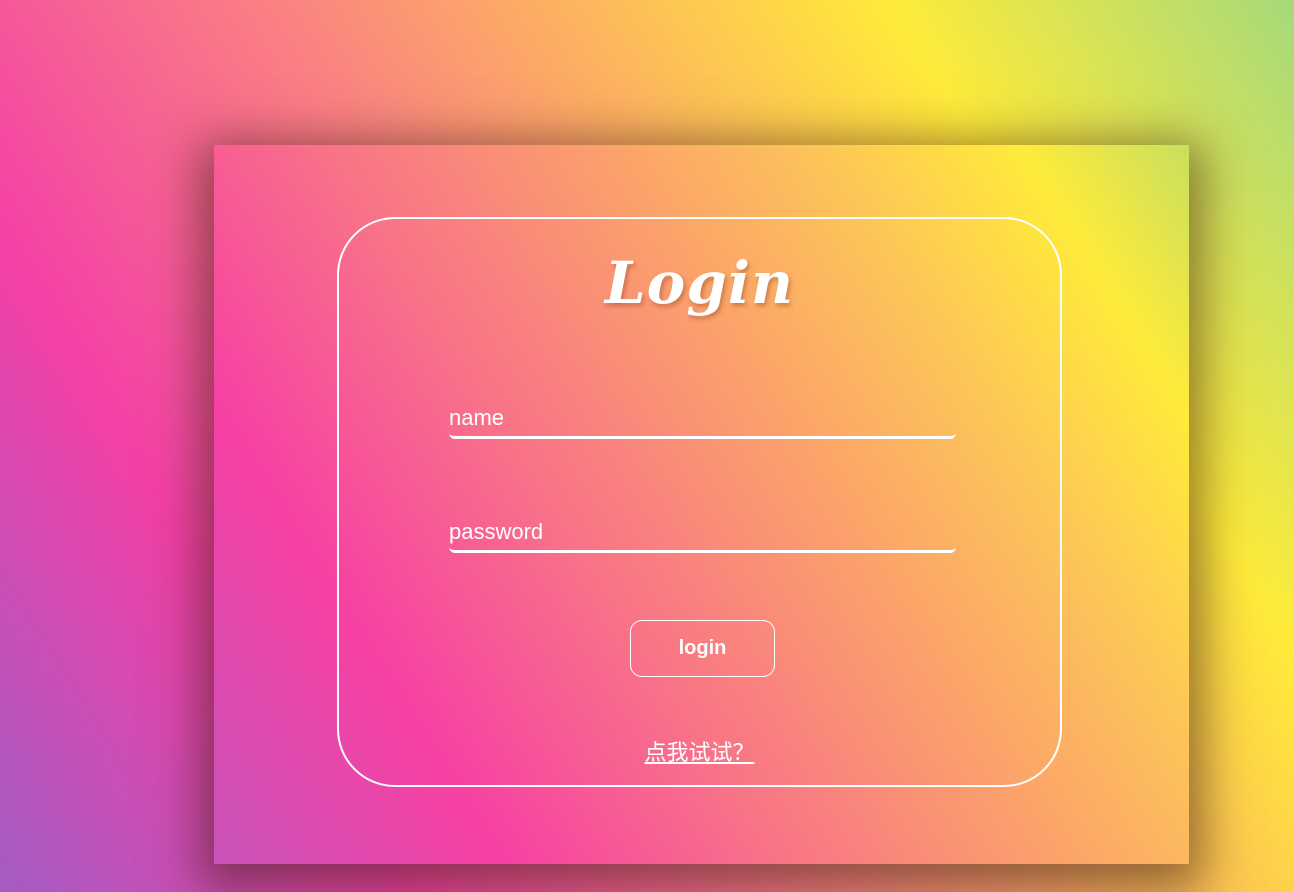  What do you see at coordinates (699, 283) in the screenshot?
I see `login-title: Login` at bounding box center [699, 283].